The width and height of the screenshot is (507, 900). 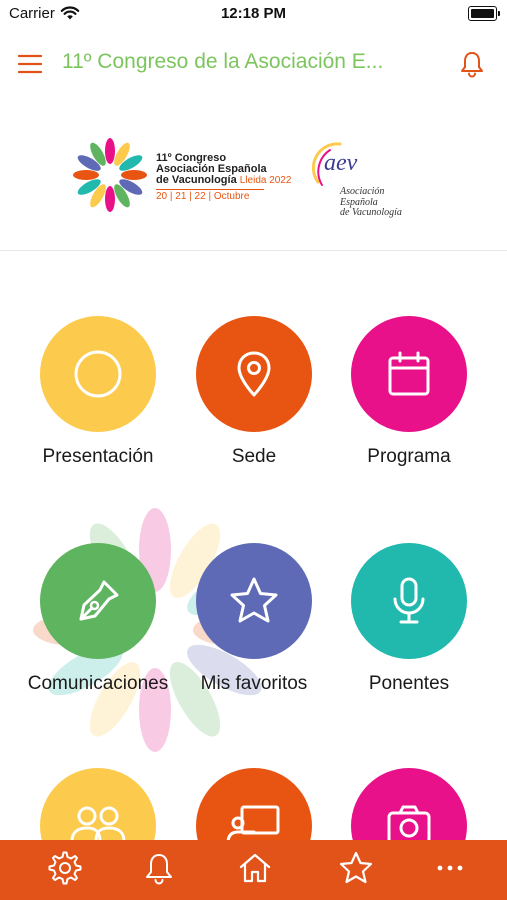 What do you see at coordinates (30, 64) in the screenshot?
I see `hamburger-menu-icon` at bounding box center [30, 64].